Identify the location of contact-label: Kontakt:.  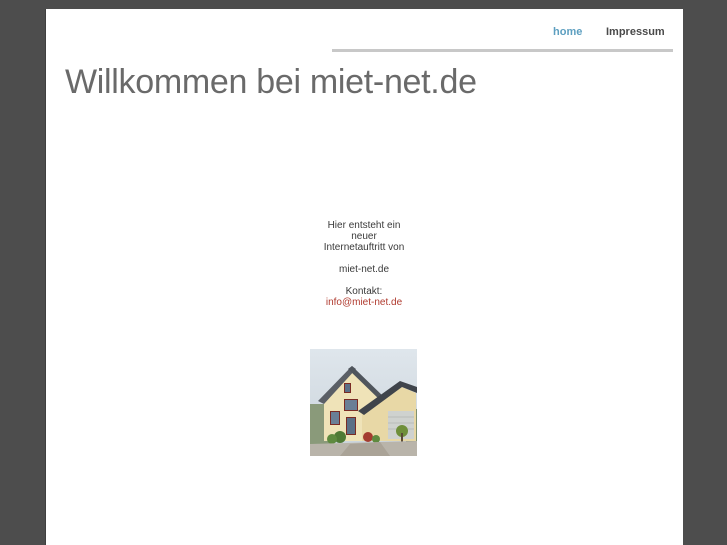
(364, 291).